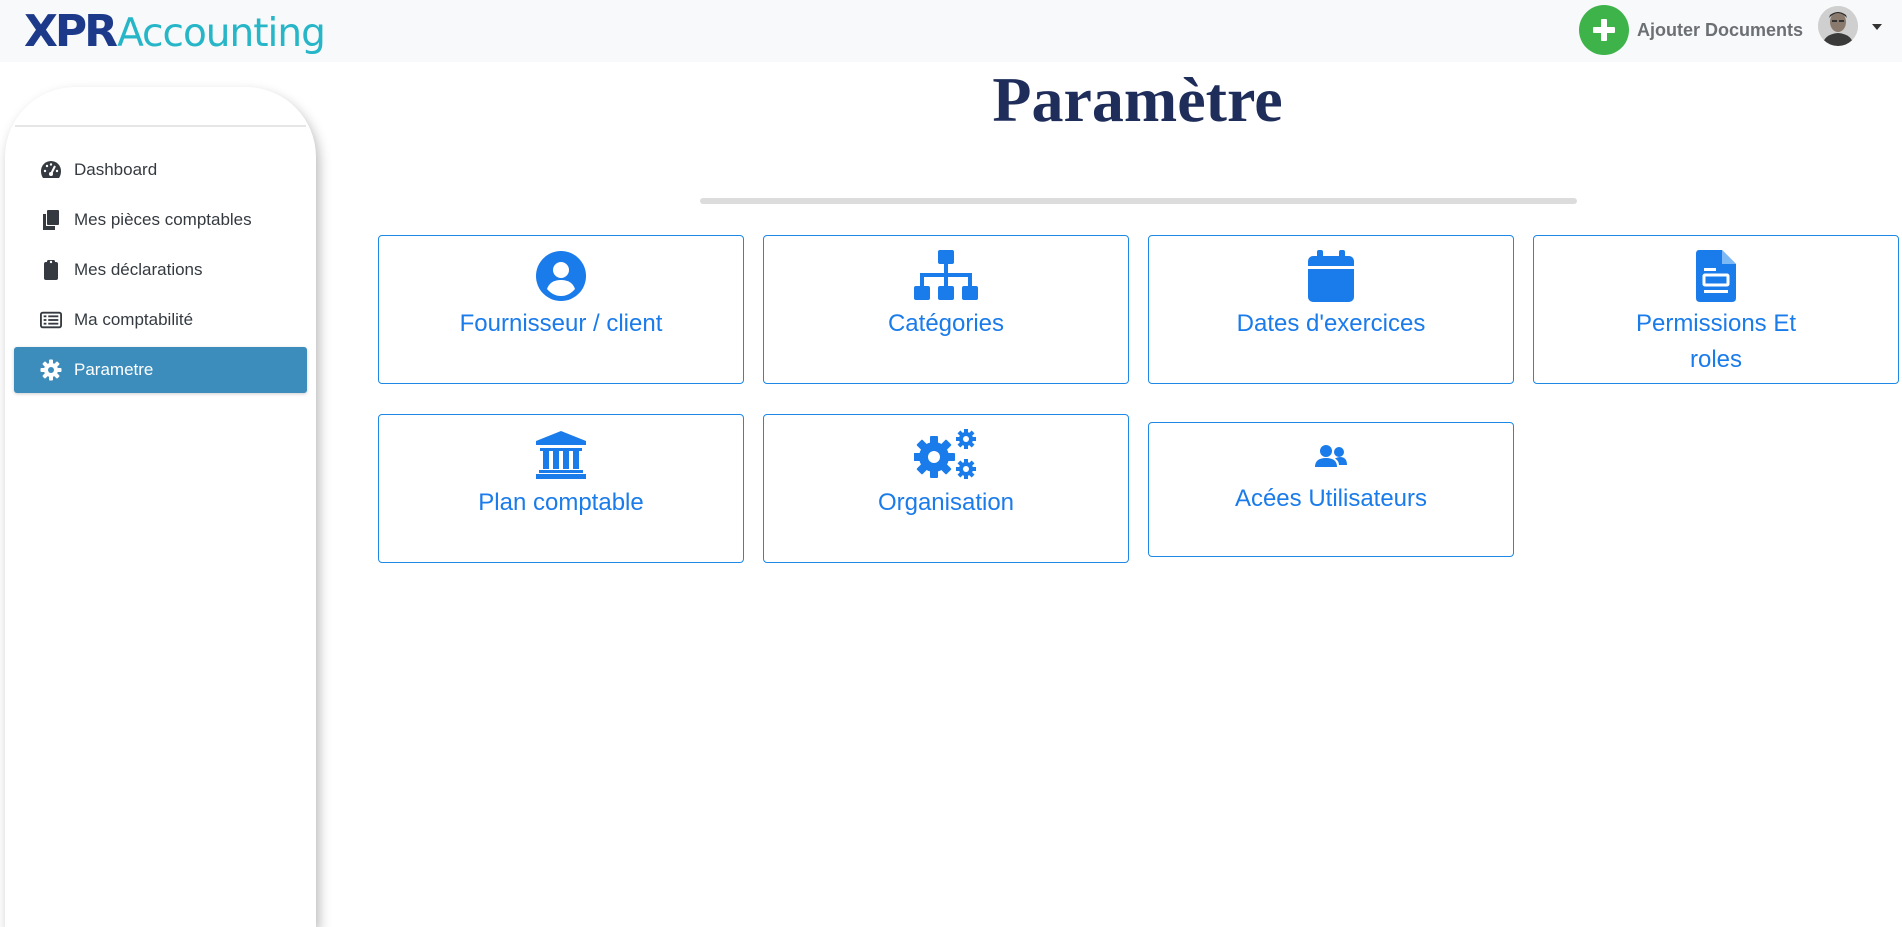 Image resolution: width=1902 pixels, height=927 pixels. What do you see at coordinates (51, 170) in the screenshot?
I see `tachometer-icon` at bounding box center [51, 170].